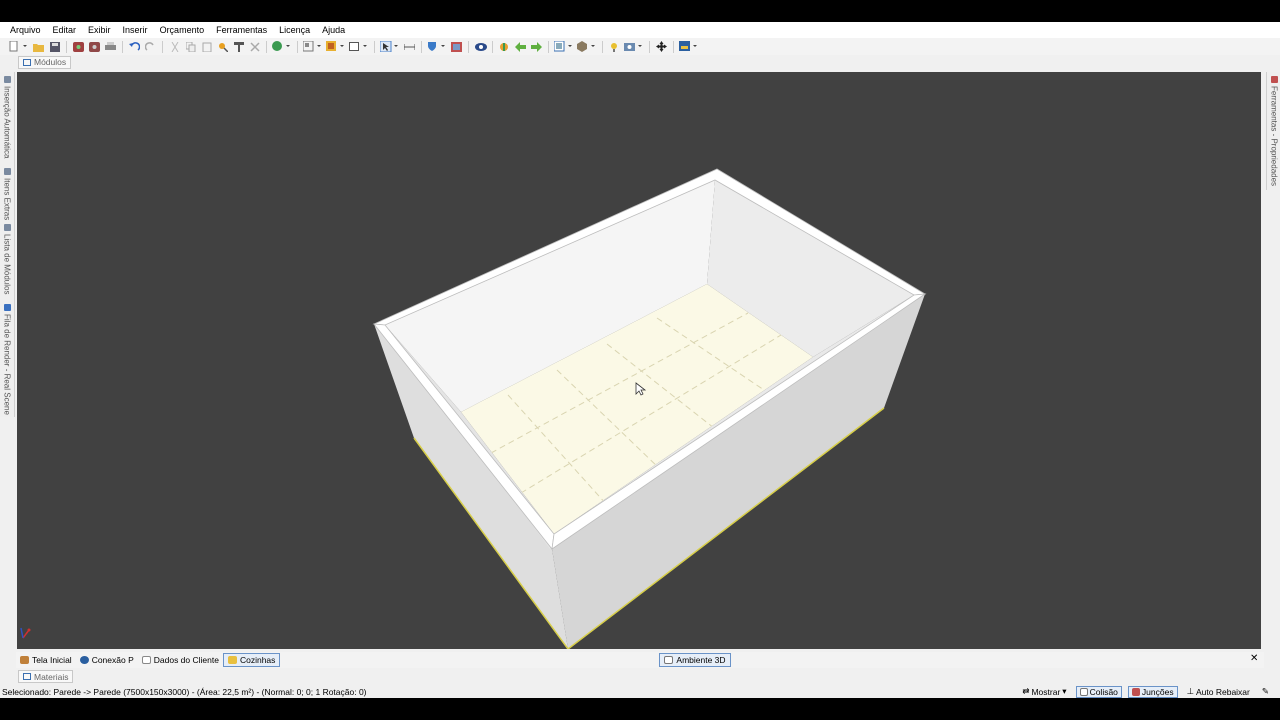  I want to click on tab-dados-cliente: Dados do Cliente, so click(180, 660).